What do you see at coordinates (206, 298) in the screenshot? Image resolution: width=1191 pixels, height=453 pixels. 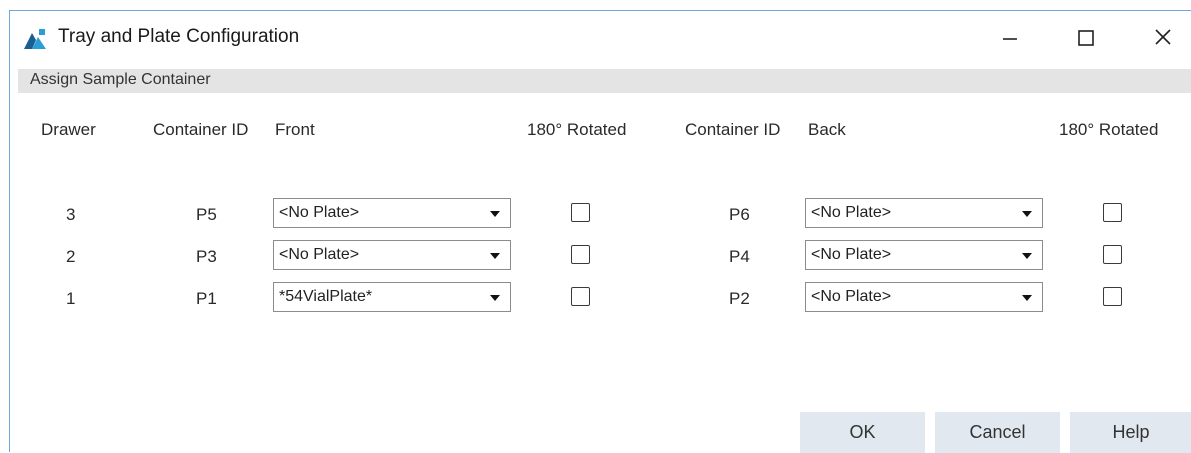 I see `front-container-id: P1` at bounding box center [206, 298].